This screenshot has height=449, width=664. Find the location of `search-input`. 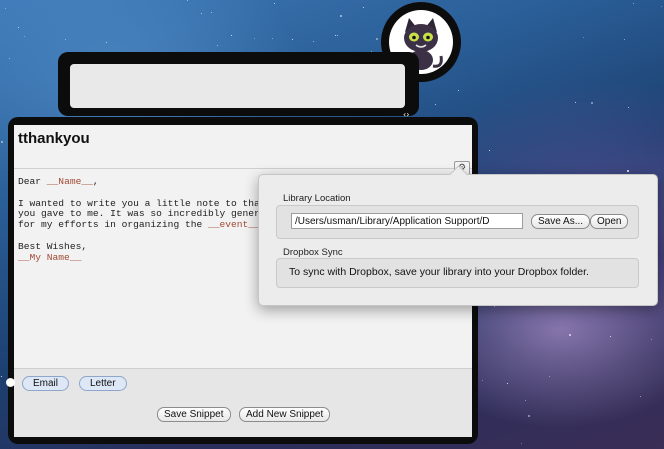

search-input is located at coordinates (237, 86).